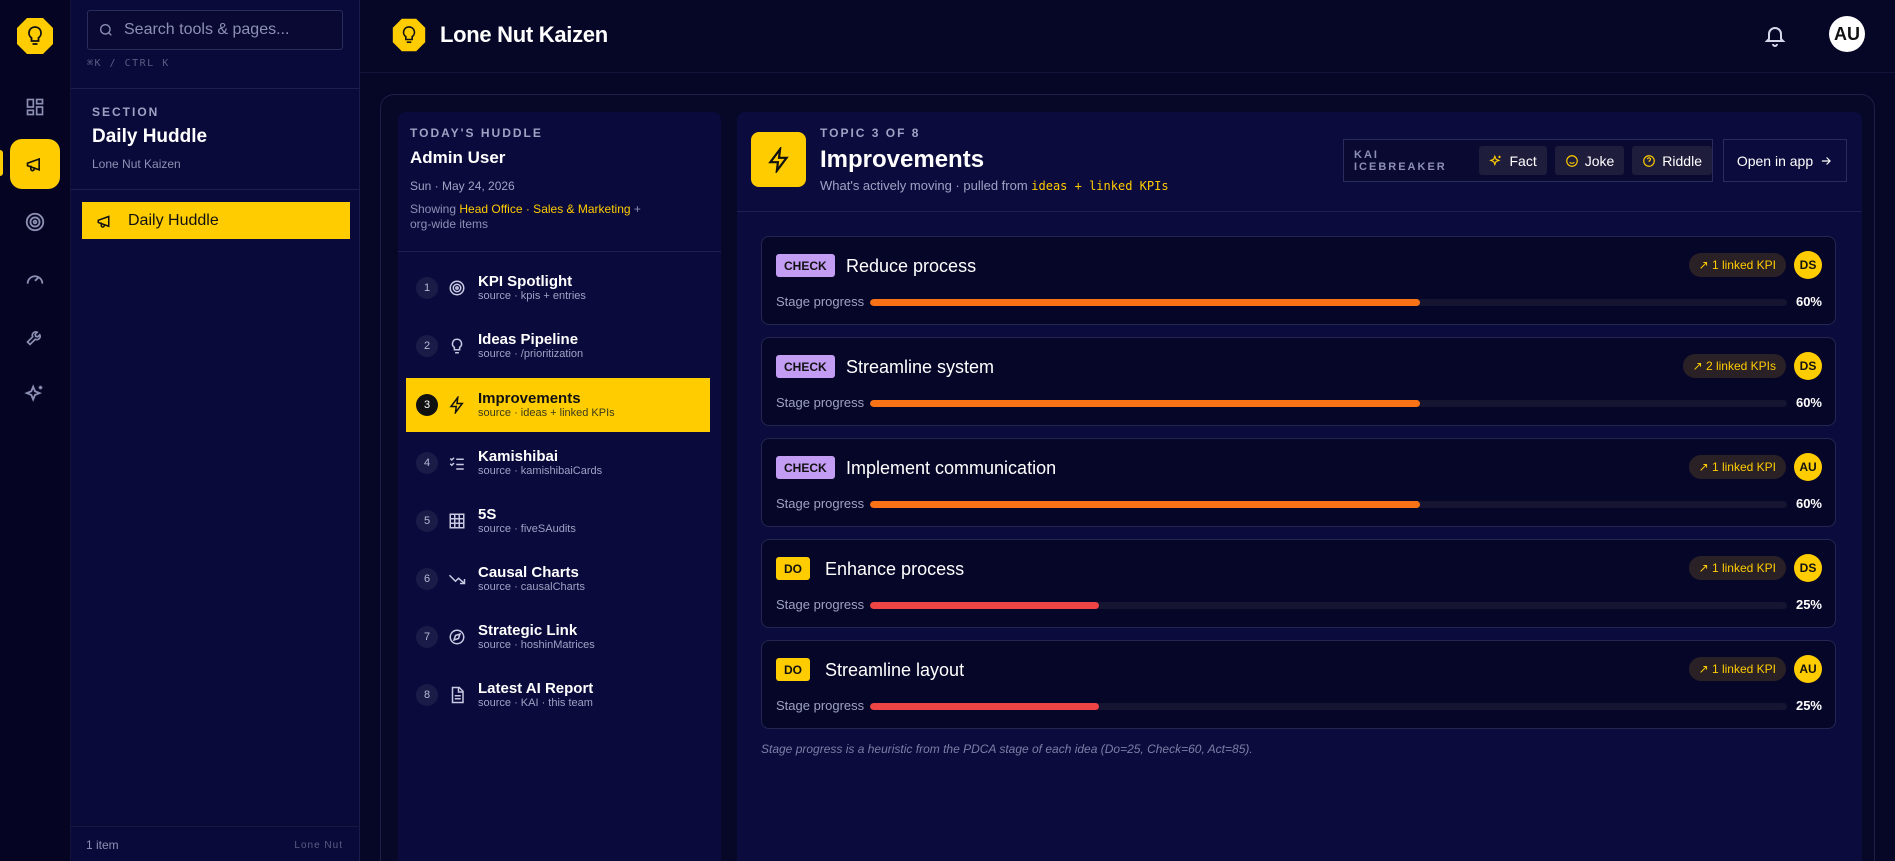 The width and height of the screenshot is (1895, 861). I want to click on agenda-item-name: Latest AI Report, so click(536, 688).